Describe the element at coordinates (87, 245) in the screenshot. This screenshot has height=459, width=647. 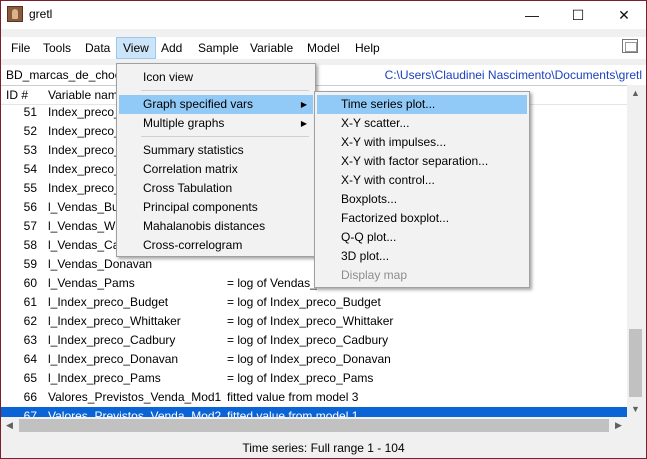
I see `variable-name: l_Vendas_Cad` at that location.